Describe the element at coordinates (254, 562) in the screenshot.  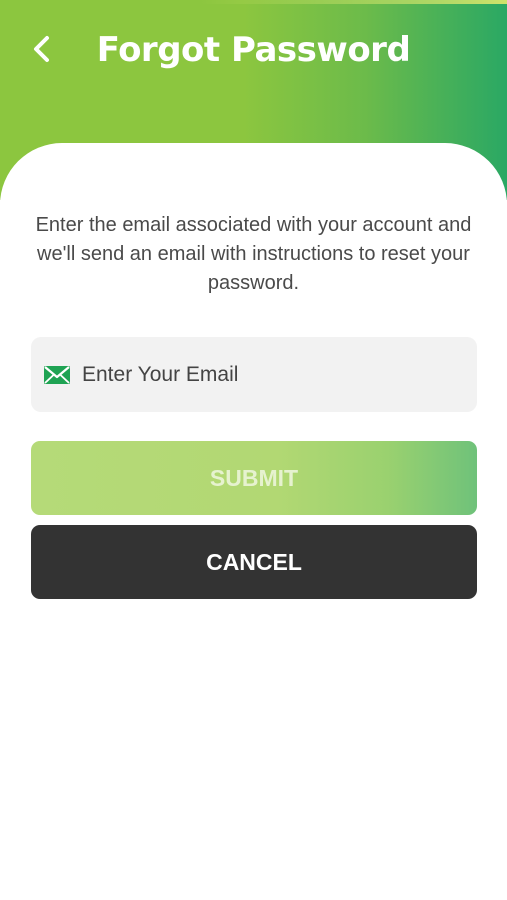
I see `cancel-button: CANCEL` at that location.